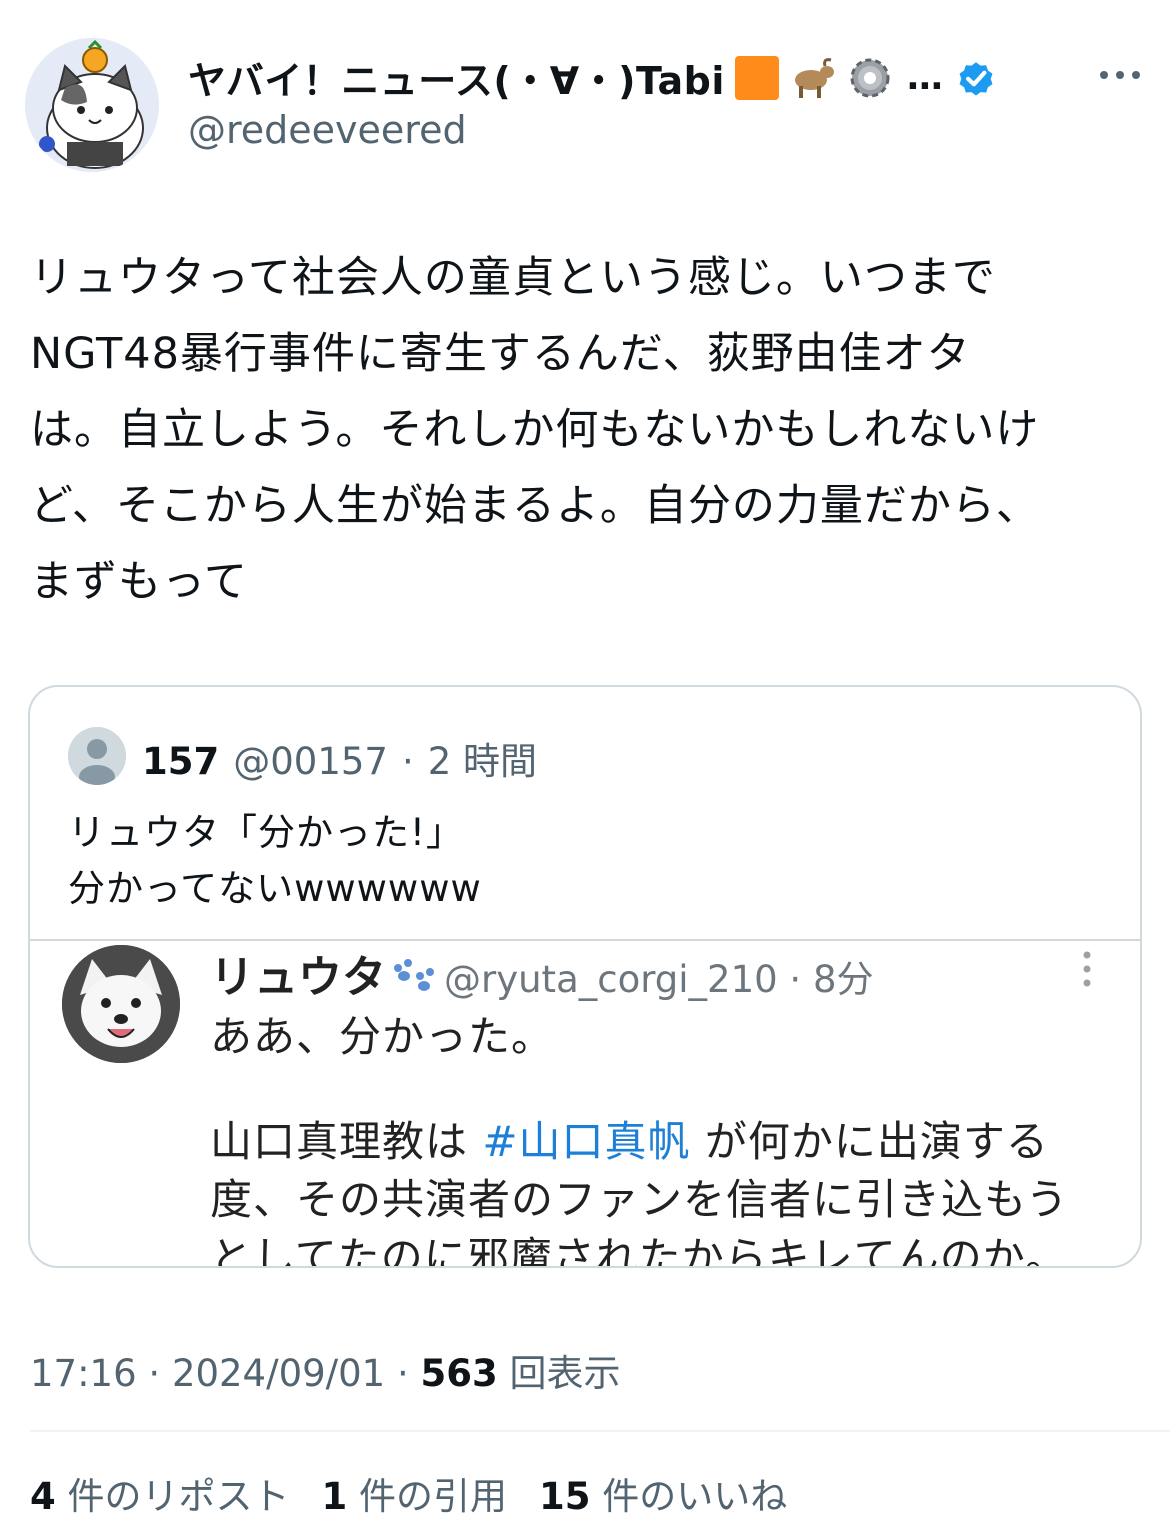 The height and width of the screenshot is (1525, 1170). What do you see at coordinates (482, 758) in the screenshot?
I see `quoted-timestamp: 2 時間` at bounding box center [482, 758].